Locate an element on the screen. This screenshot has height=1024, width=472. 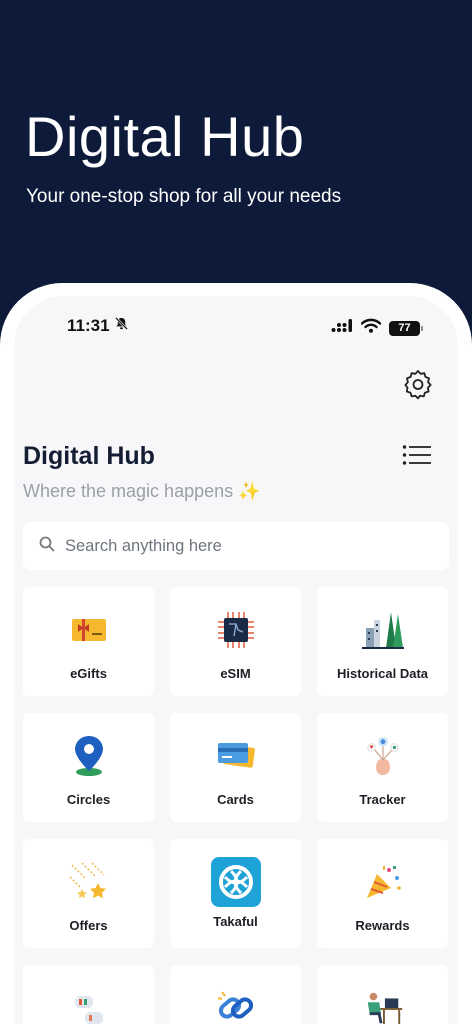
tile-label: Offers is located at coordinates (88, 925).